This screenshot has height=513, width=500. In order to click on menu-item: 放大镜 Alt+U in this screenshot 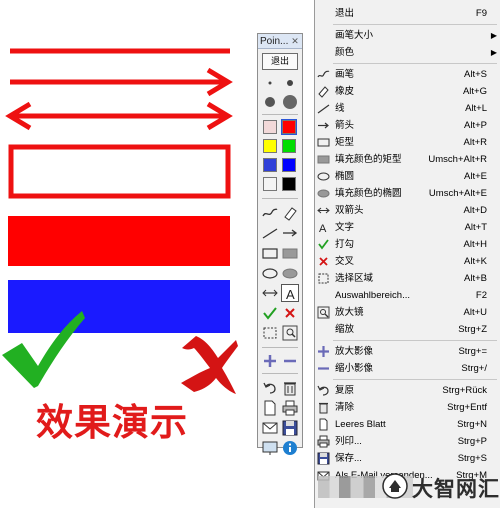, I will do `click(407, 312)`.